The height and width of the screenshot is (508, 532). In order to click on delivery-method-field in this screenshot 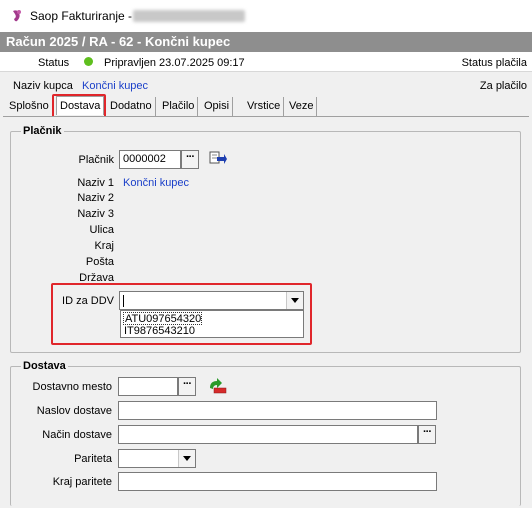, I will do `click(268, 434)`.